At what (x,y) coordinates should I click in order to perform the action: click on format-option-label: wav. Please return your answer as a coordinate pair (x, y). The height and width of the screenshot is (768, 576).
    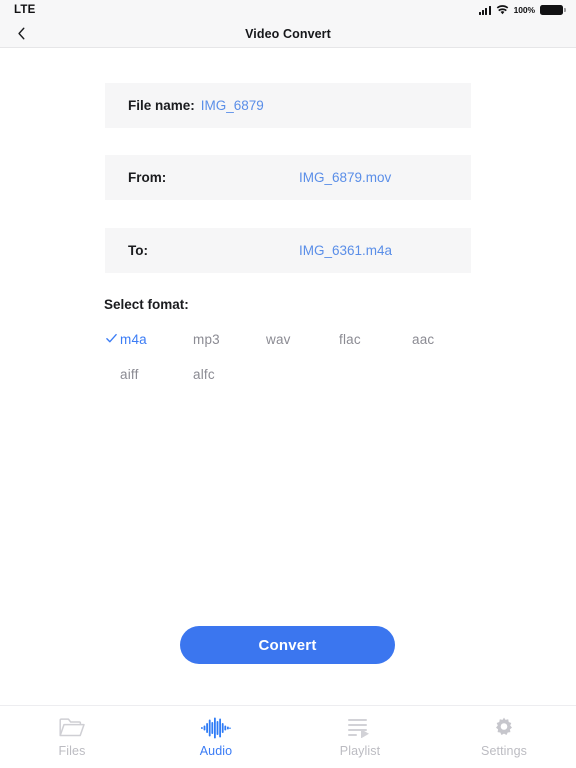
    Looking at the image, I should click on (278, 339).